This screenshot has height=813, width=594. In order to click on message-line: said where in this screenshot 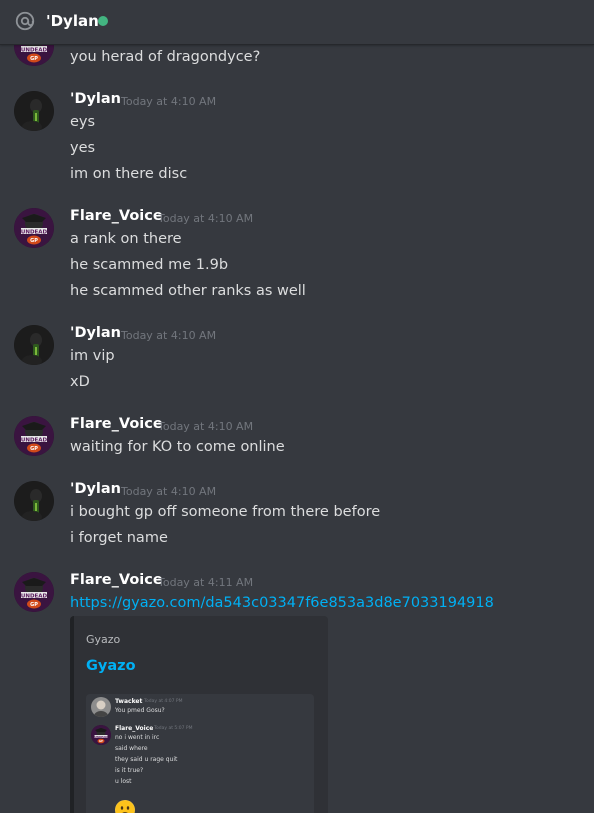, I will do `click(131, 748)`.